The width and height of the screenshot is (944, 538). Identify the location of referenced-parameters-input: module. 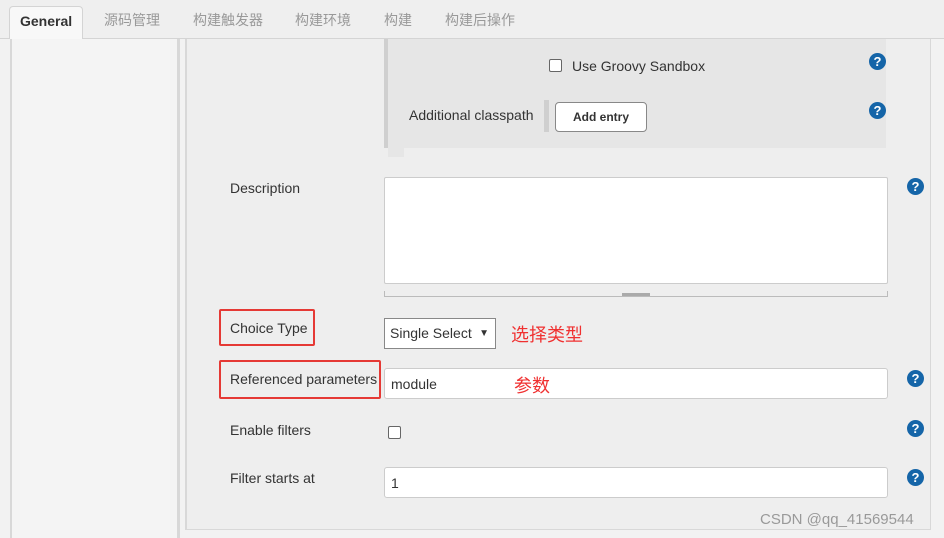
(636, 383).